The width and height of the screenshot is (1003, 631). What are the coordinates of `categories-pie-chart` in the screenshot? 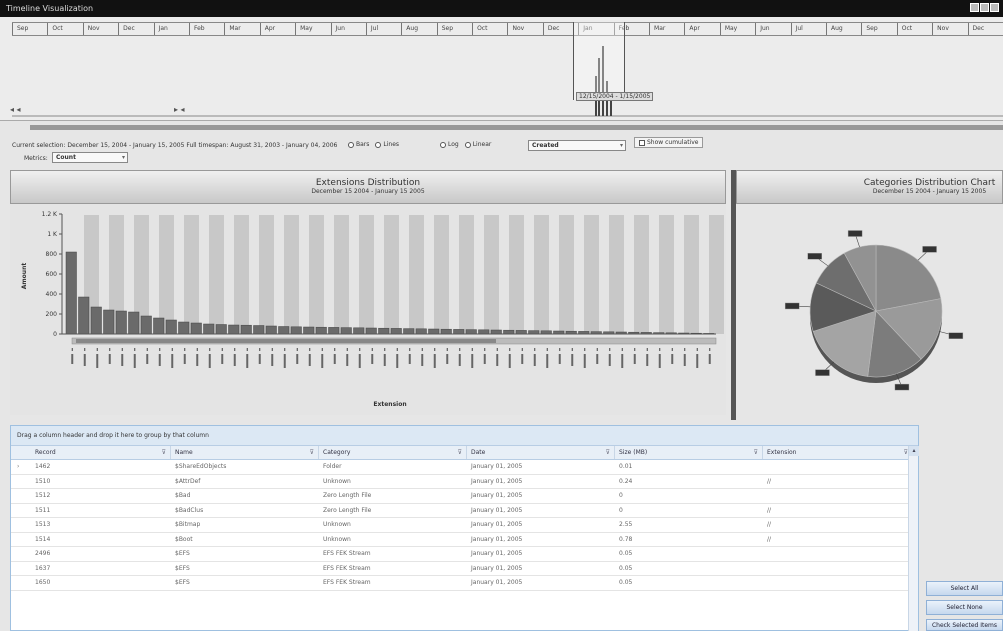 It's located at (869, 313).